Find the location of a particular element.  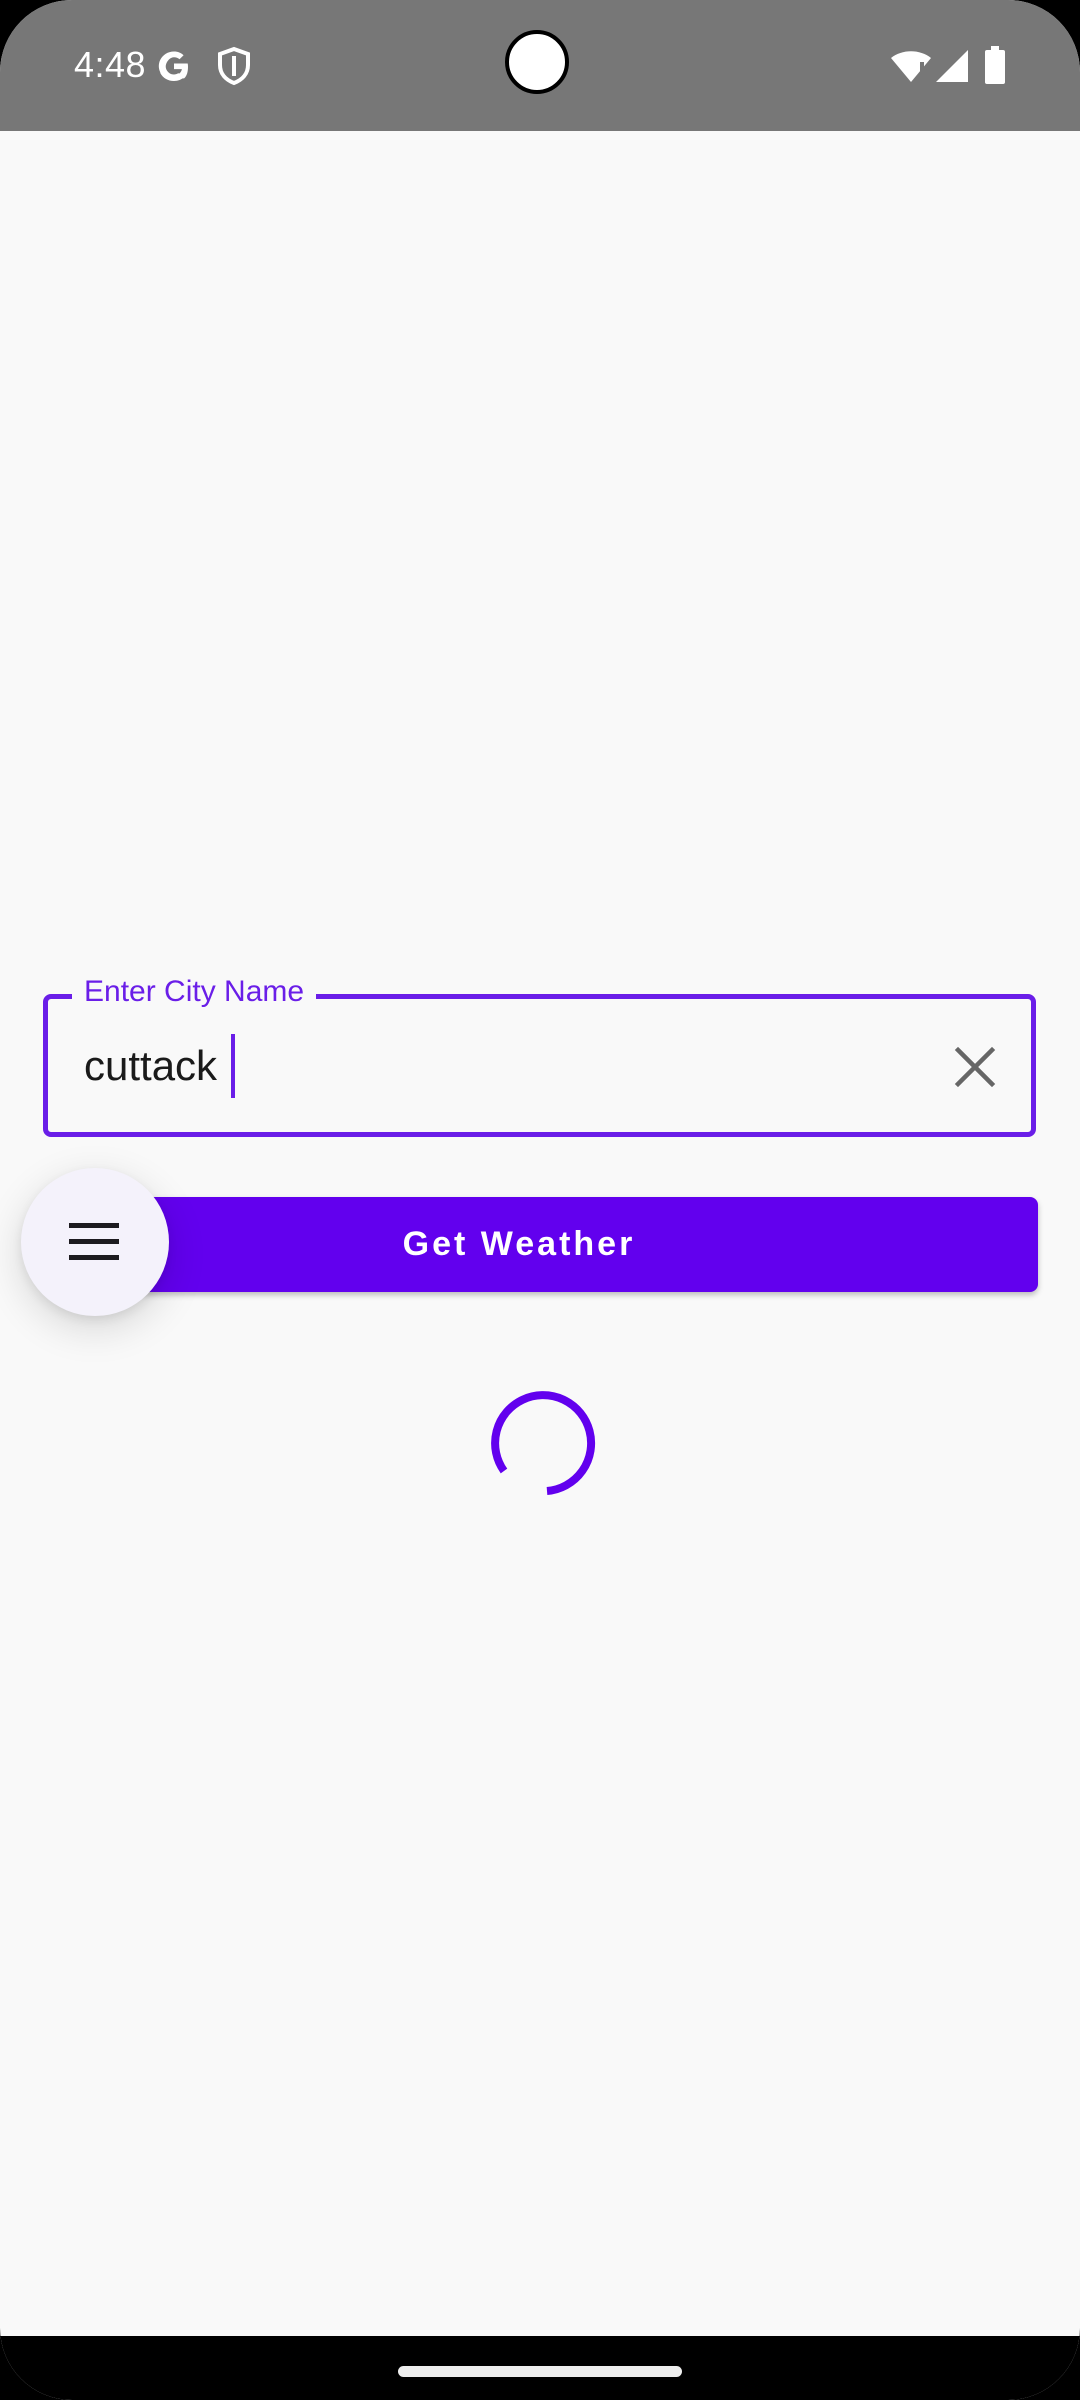

home-indicator is located at coordinates (540, 2371).